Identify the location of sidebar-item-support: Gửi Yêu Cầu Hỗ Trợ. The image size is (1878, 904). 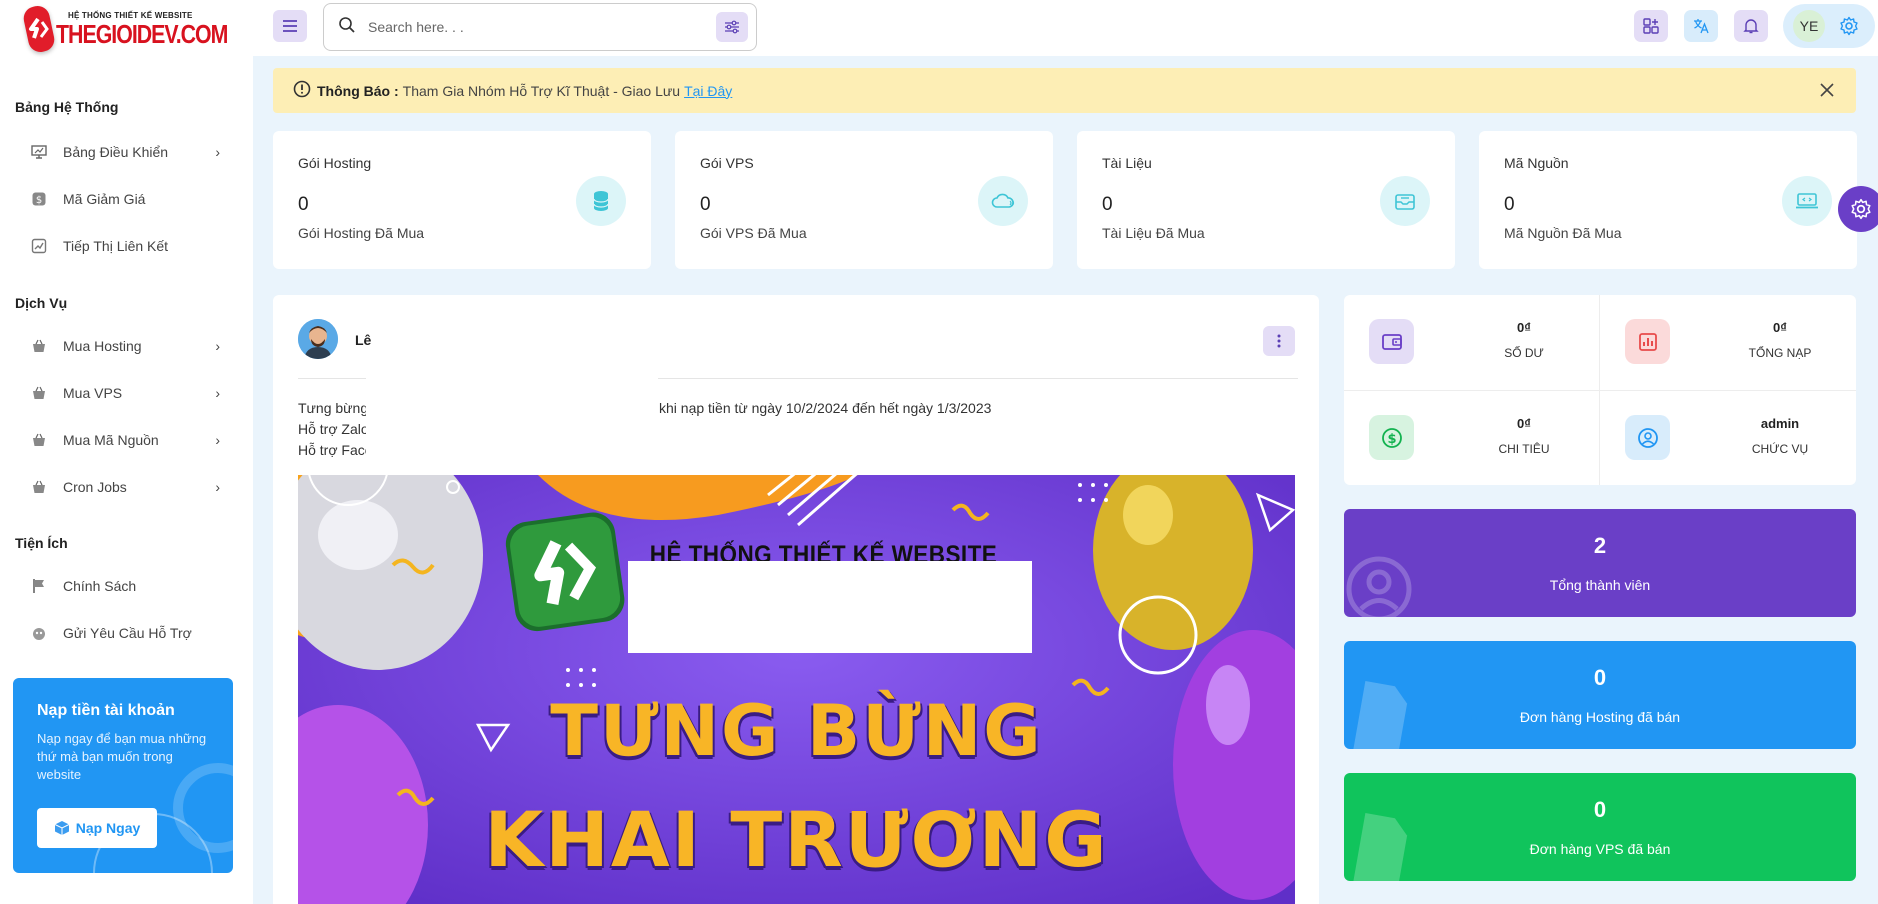
(125, 633).